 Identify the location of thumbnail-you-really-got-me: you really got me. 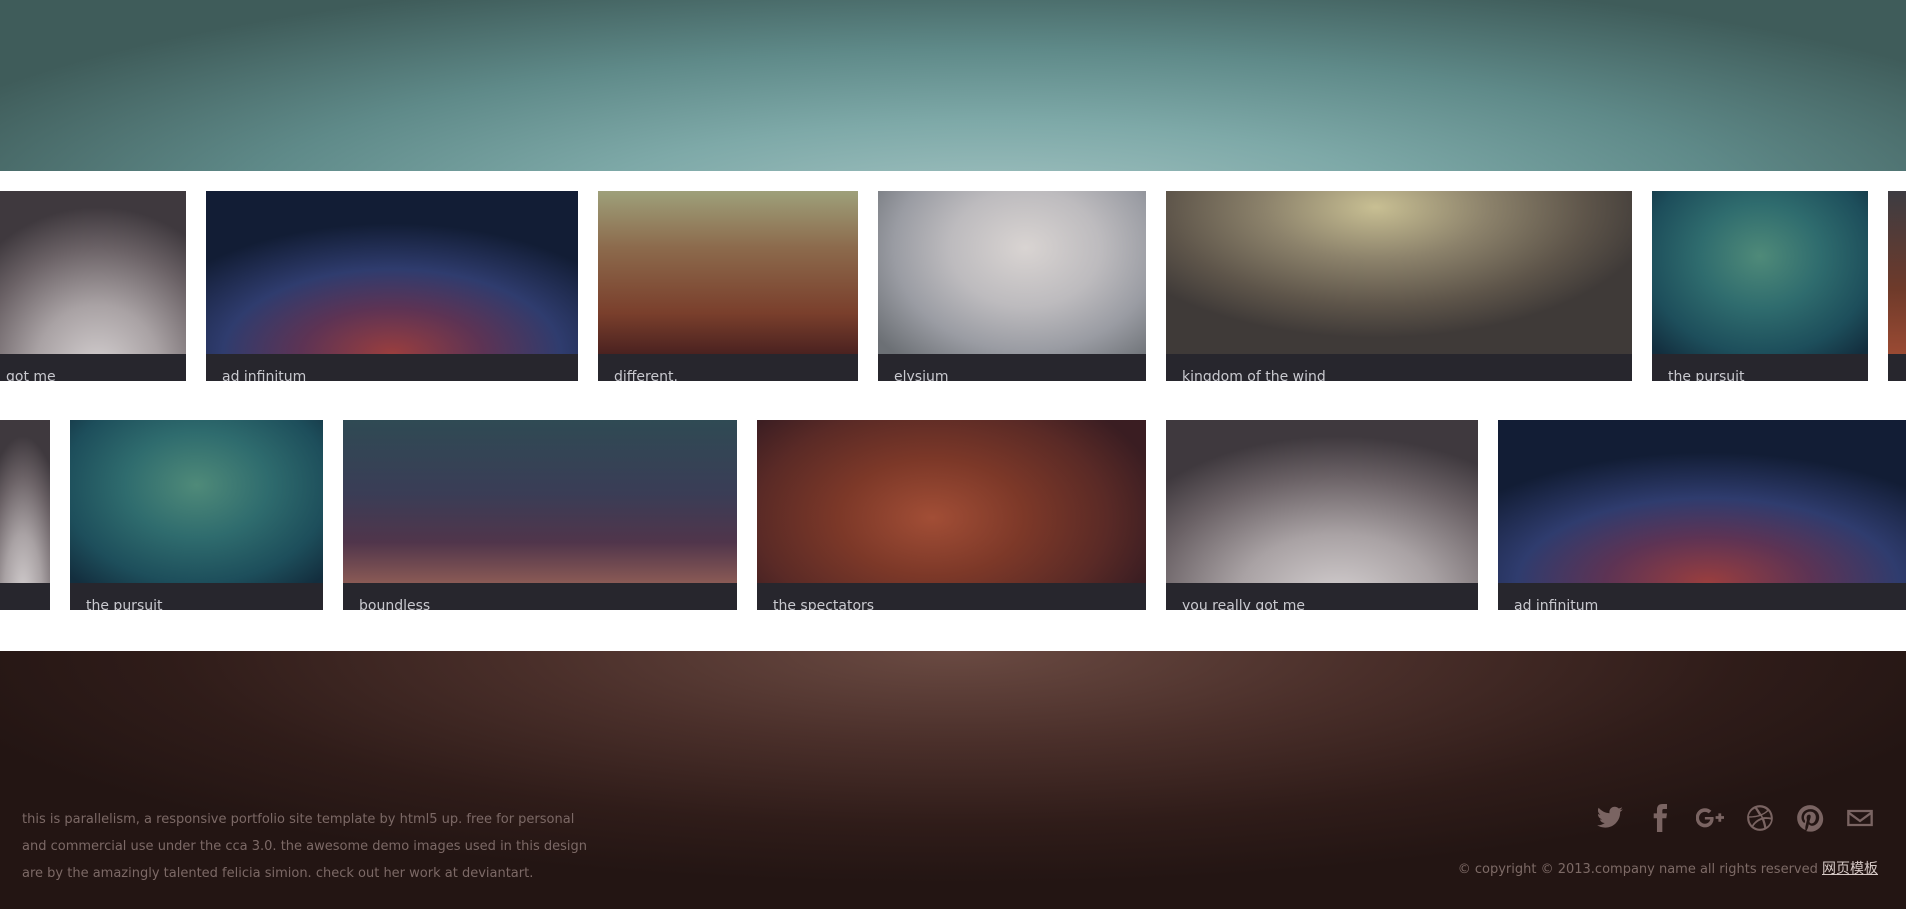
(1322, 515).